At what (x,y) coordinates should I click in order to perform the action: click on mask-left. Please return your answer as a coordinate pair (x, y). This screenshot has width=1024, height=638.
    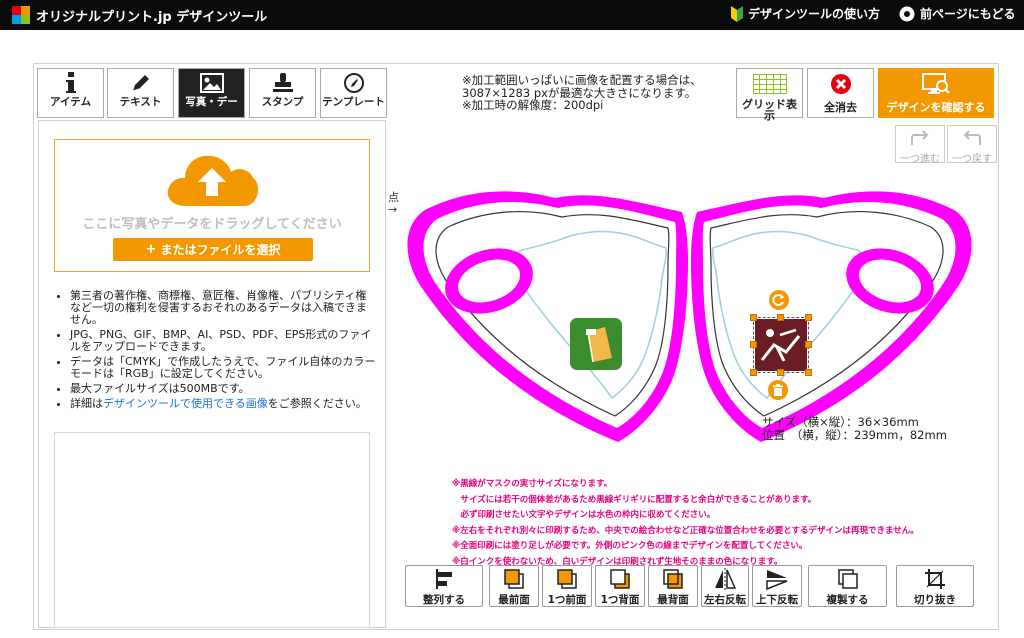
    Looking at the image, I should click on (547, 316).